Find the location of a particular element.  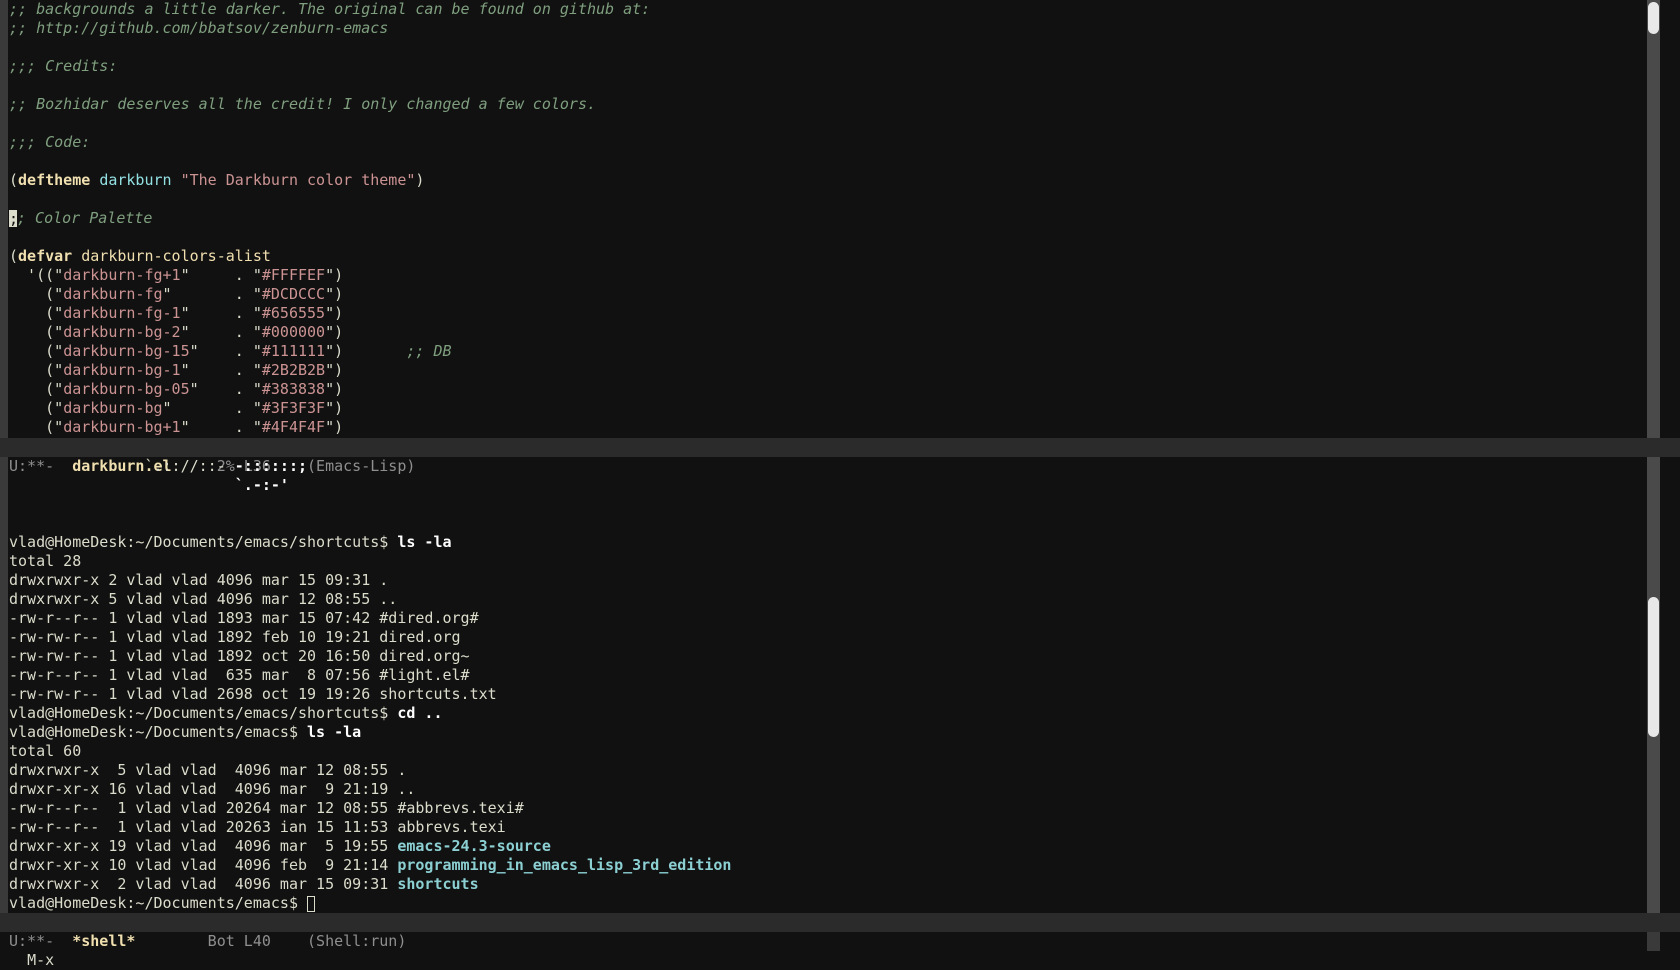

code-text: #3F3F3F is located at coordinates (293, 408).